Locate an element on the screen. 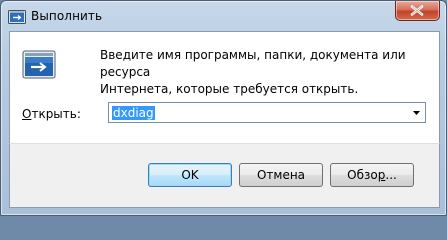 The image size is (447, 240). dropdown-button is located at coordinates (416, 112).